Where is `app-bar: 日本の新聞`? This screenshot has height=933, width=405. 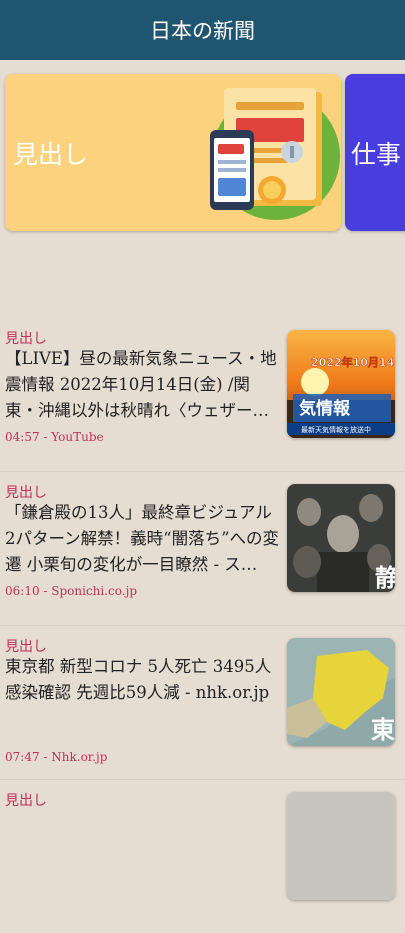 app-bar: 日本の新聞 is located at coordinates (202, 30).